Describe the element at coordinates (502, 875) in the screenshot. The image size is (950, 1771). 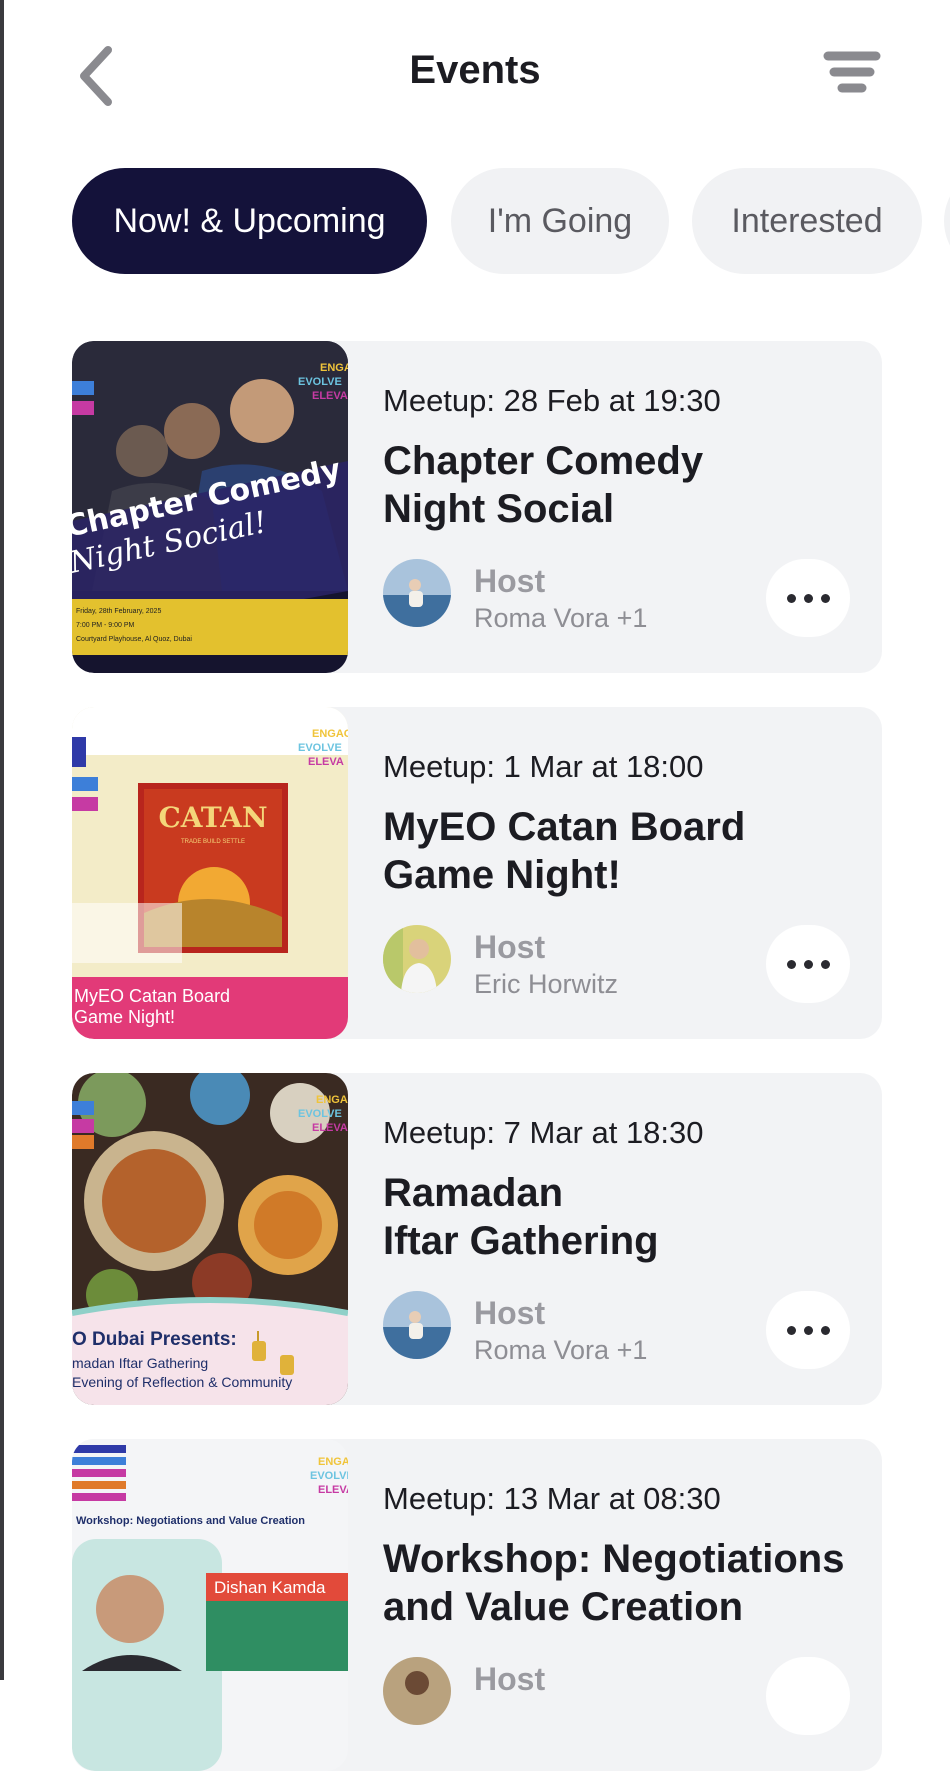
I see `event-title-line: Game Night!` at that location.